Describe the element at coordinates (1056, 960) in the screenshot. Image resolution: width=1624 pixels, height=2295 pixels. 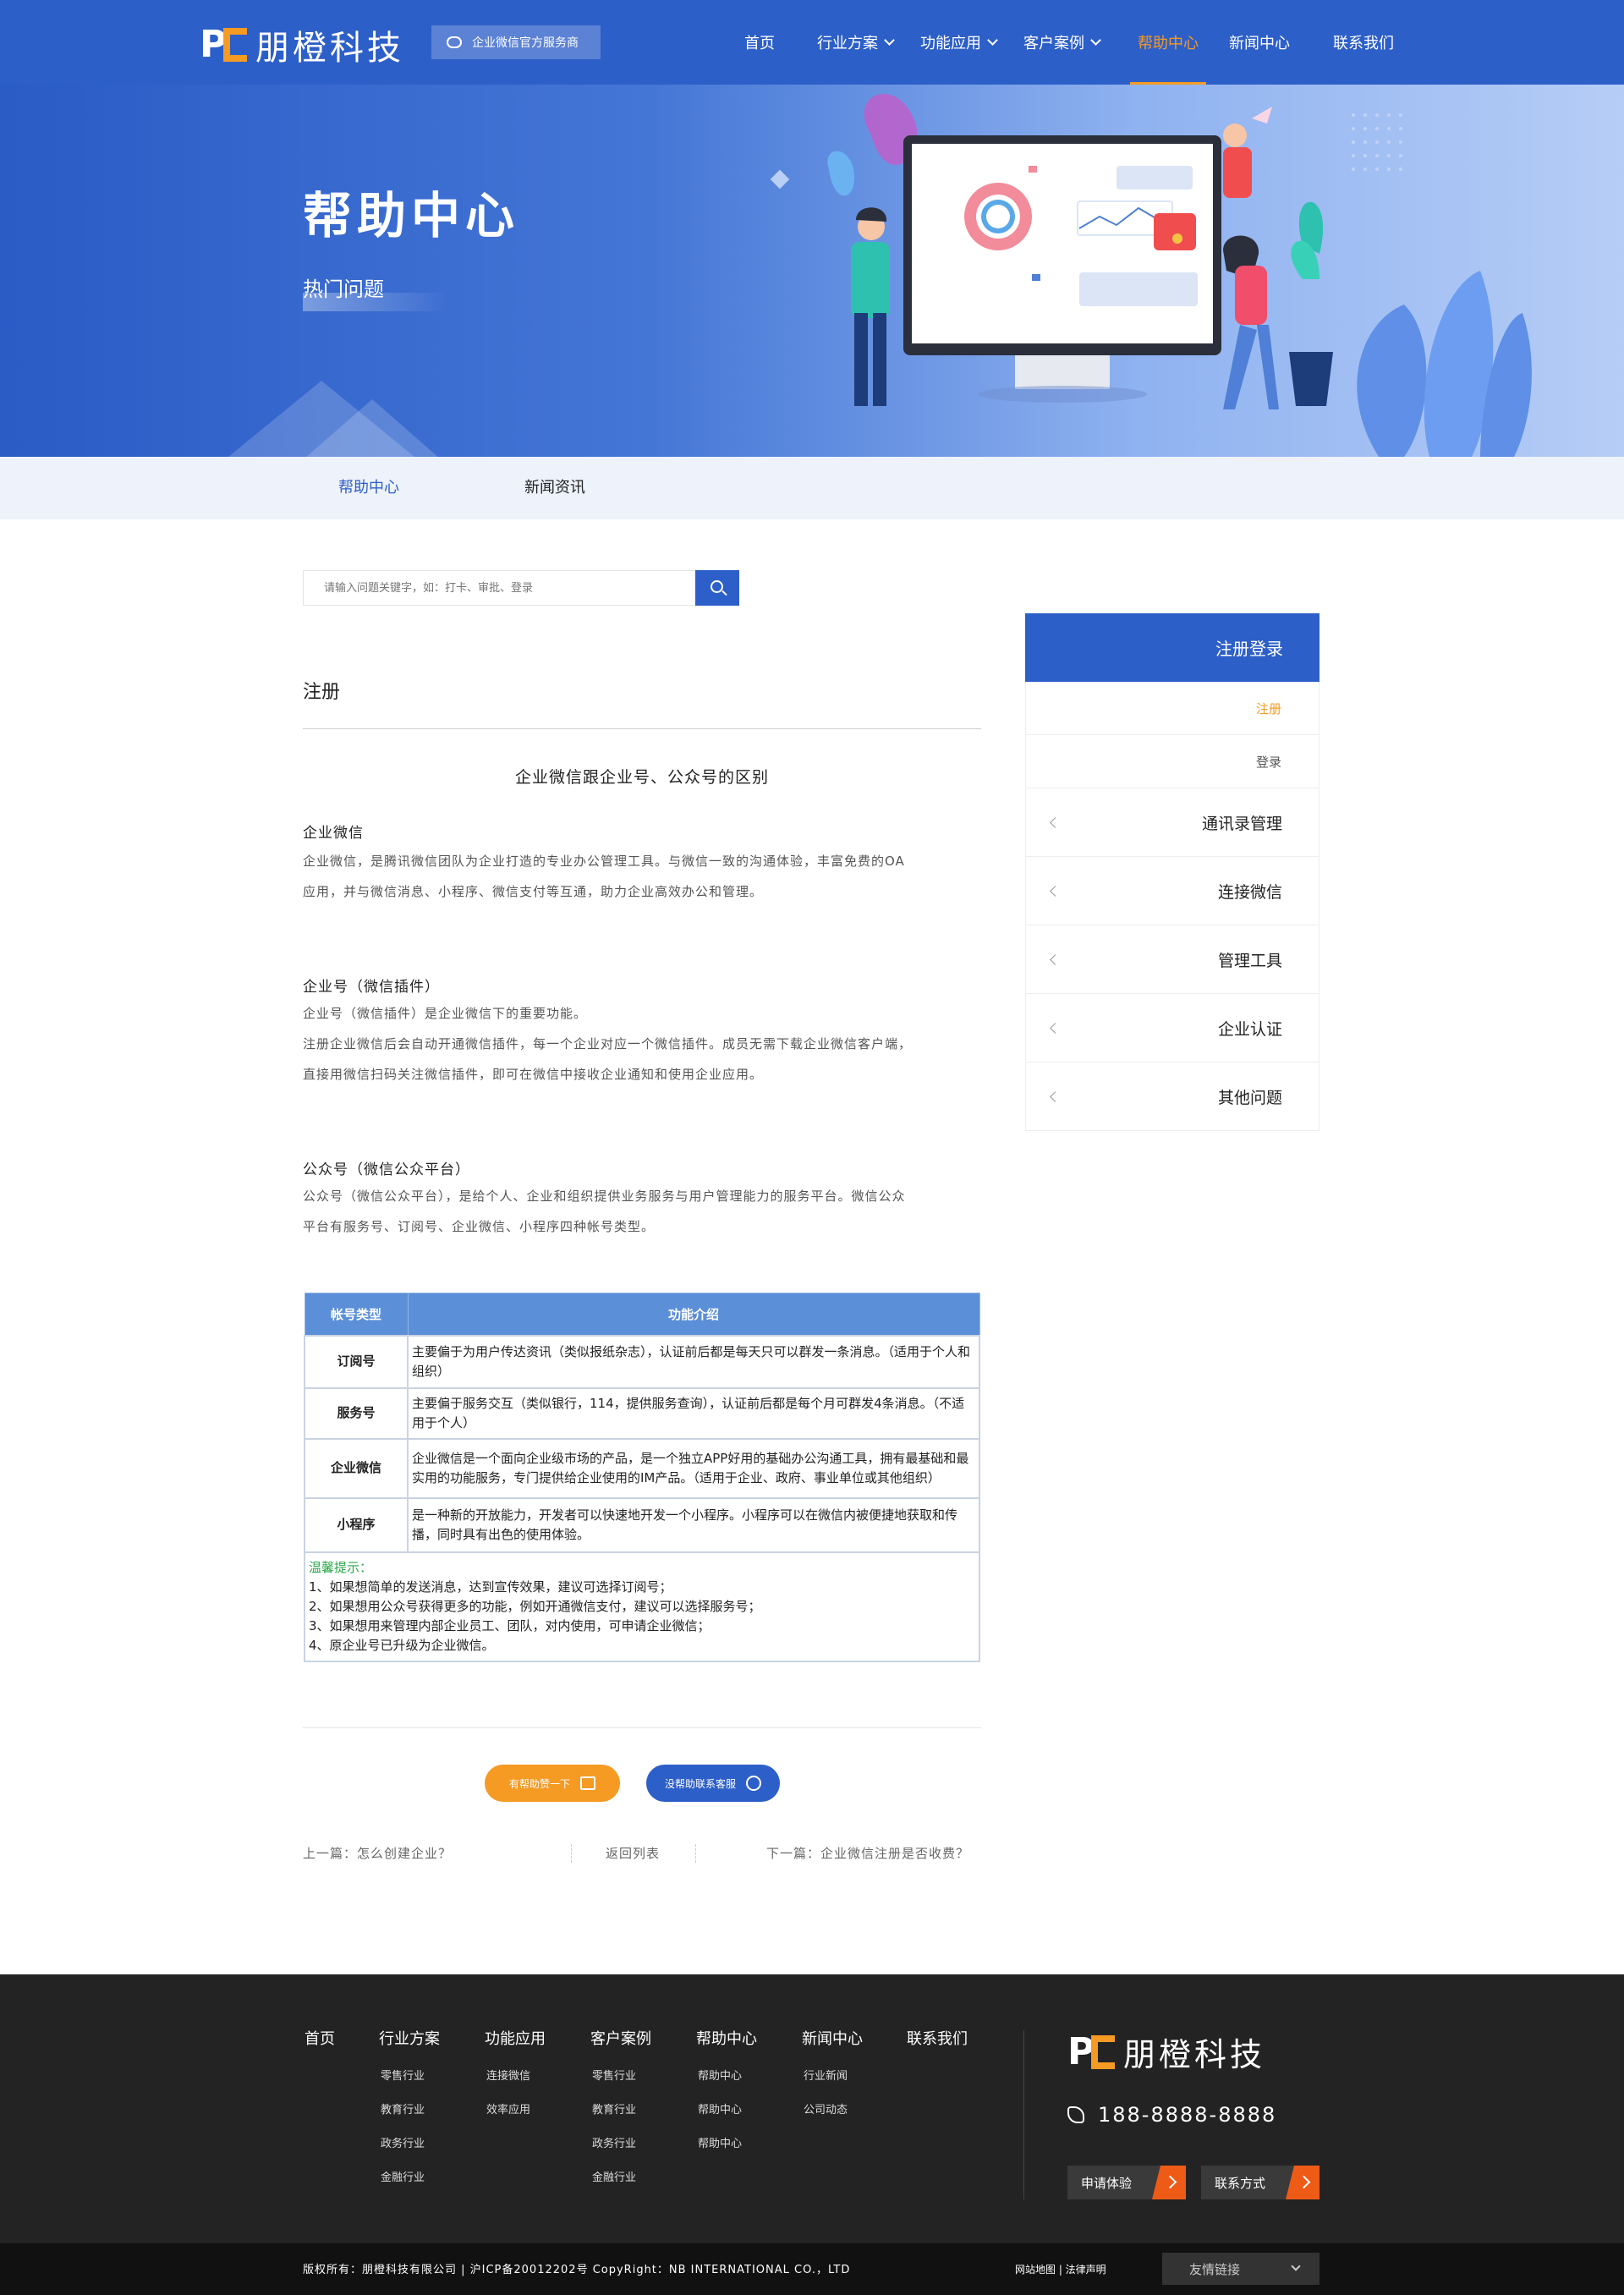
I see `chevron-left-icon` at that location.